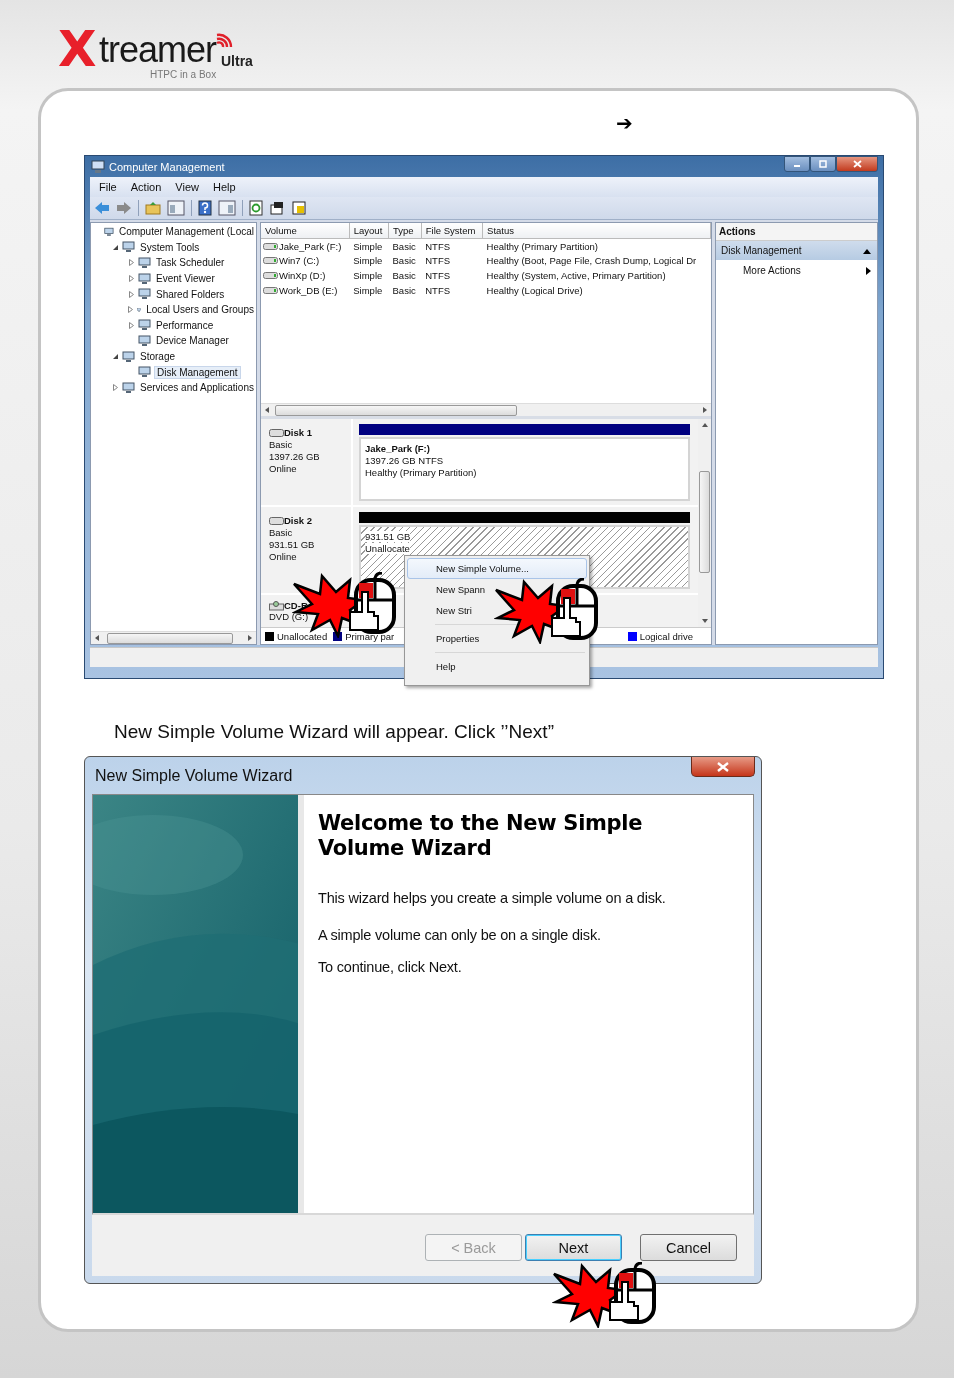 The height and width of the screenshot is (1378, 954). Describe the element at coordinates (334, 732) in the screenshot. I see `instruction-text: New Simple Volume Wizard will appear. Click ’’Next”` at that location.